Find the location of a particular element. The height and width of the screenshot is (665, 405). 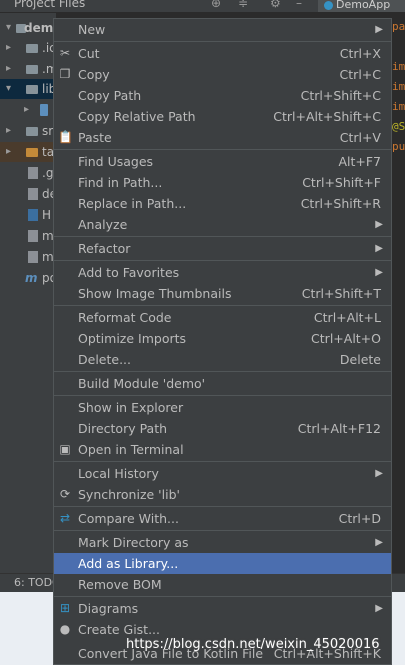

tree-item: ▸ .ic is located at coordinates (28, 48).